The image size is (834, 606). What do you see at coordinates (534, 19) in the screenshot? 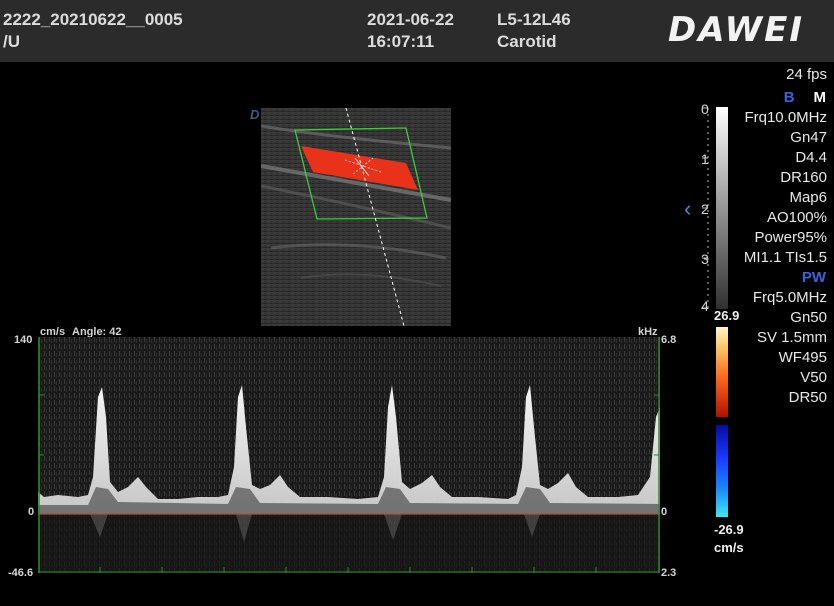
I see `probe-name: L5-12L46` at bounding box center [534, 19].